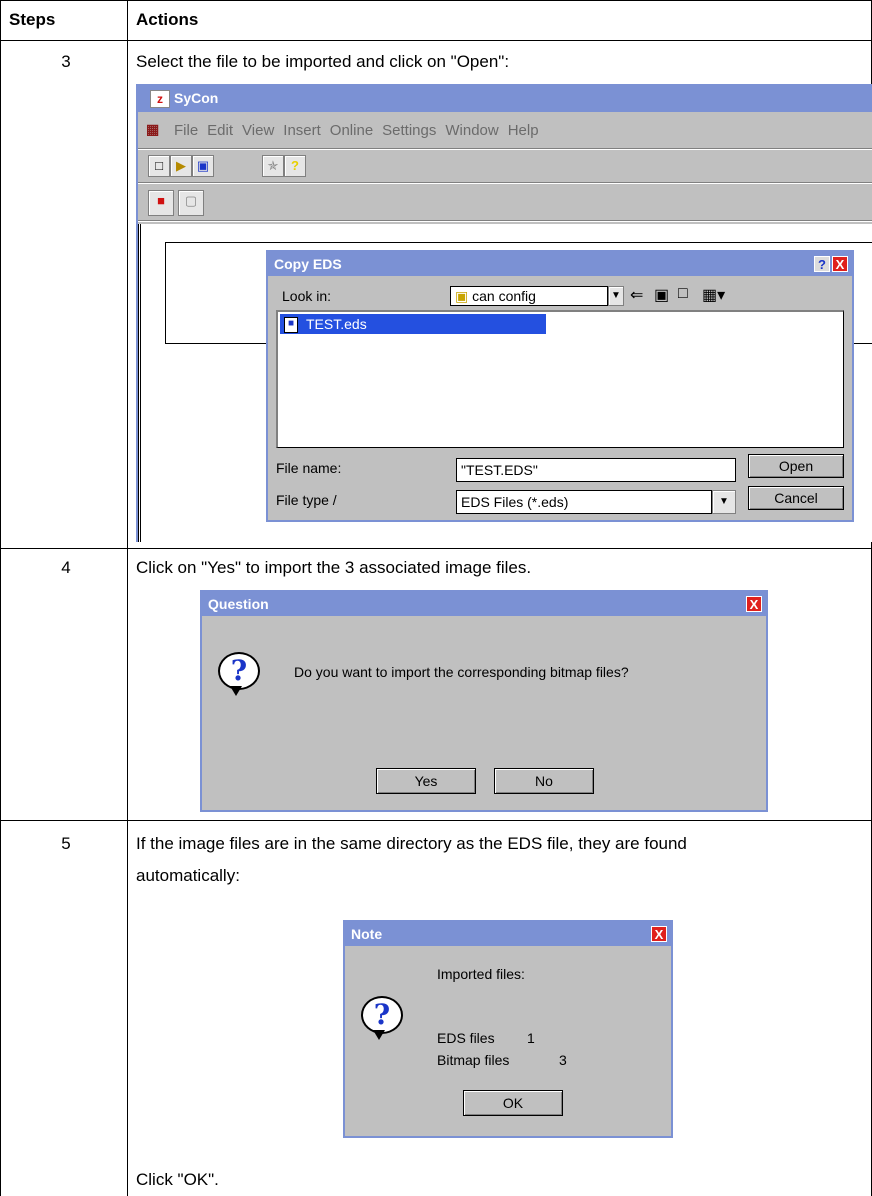  What do you see at coordinates (713, 295) in the screenshot?
I see `view-menu-icon: ▦▾` at bounding box center [713, 295].